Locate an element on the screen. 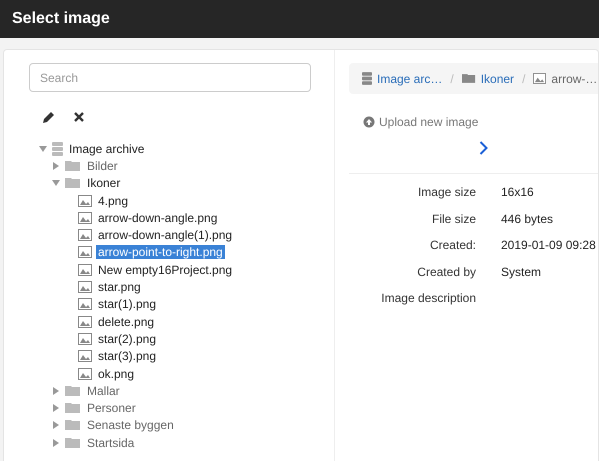 This screenshot has width=599, height=461. tree-item: arrow-down-angle.png is located at coordinates (158, 217).